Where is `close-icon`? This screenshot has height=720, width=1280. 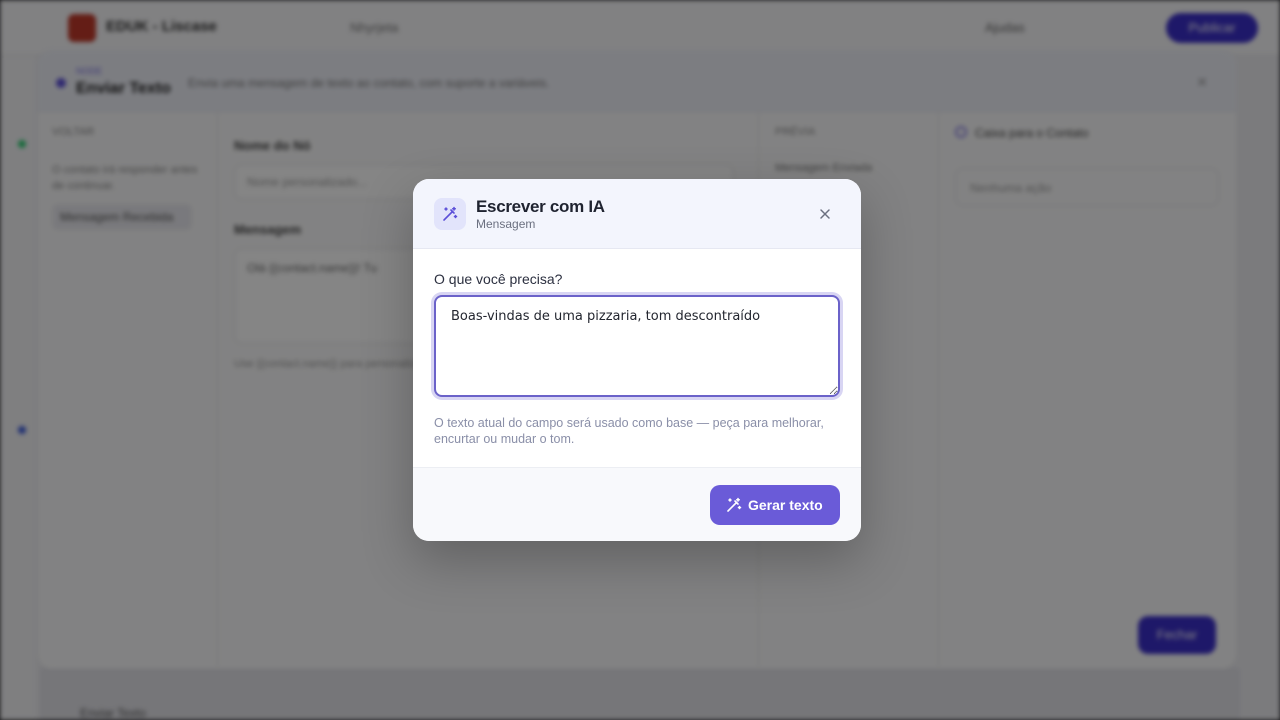 close-icon is located at coordinates (825, 214).